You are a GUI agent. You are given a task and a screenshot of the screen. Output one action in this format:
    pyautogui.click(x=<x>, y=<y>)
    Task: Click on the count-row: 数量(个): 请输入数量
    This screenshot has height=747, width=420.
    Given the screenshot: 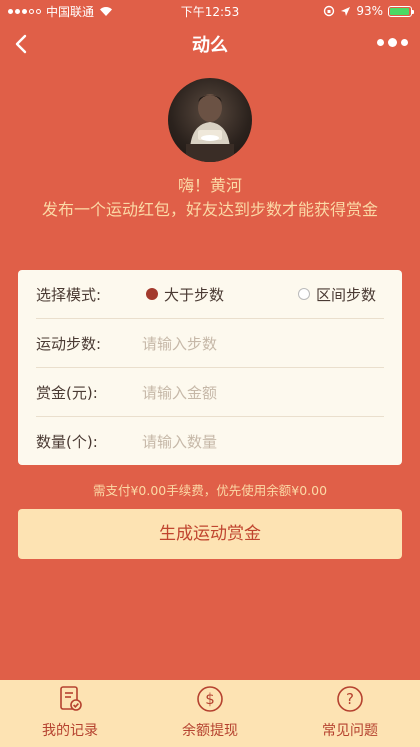 What is the action you would take?
    pyautogui.click(x=210, y=441)
    